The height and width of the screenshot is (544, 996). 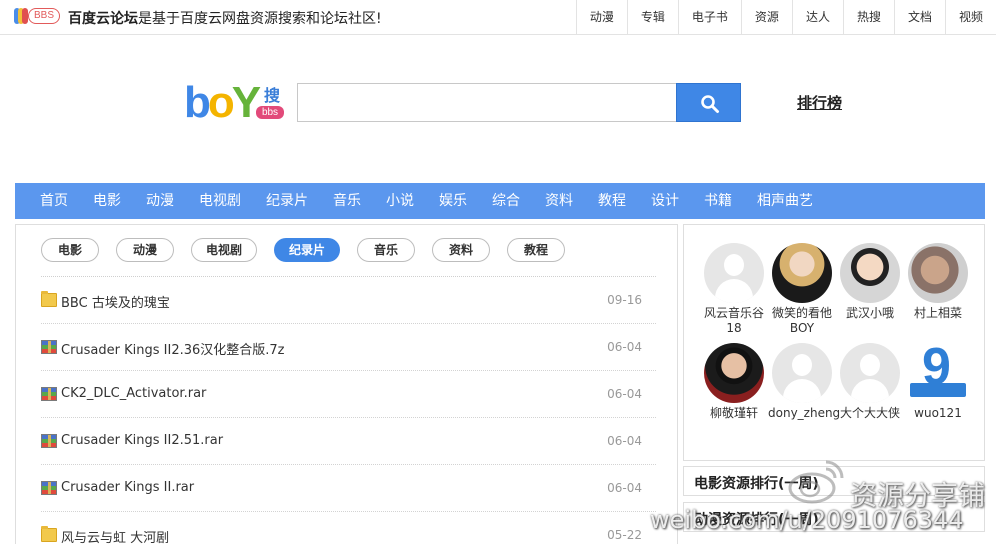 I want to click on file-date: 09-16, so click(x=624, y=300).